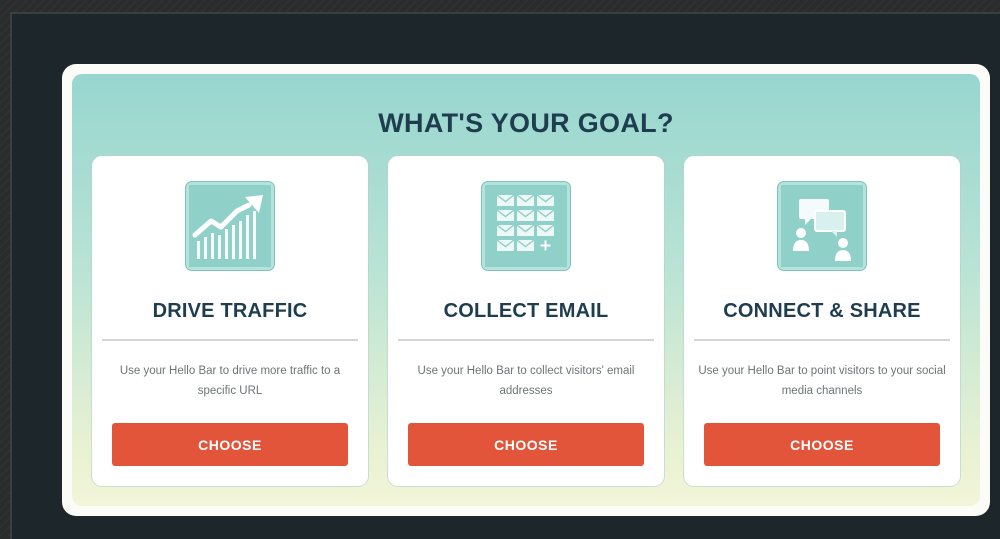  What do you see at coordinates (822, 444) in the screenshot?
I see `choose-connect-share-button: CHOOSE` at bounding box center [822, 444].